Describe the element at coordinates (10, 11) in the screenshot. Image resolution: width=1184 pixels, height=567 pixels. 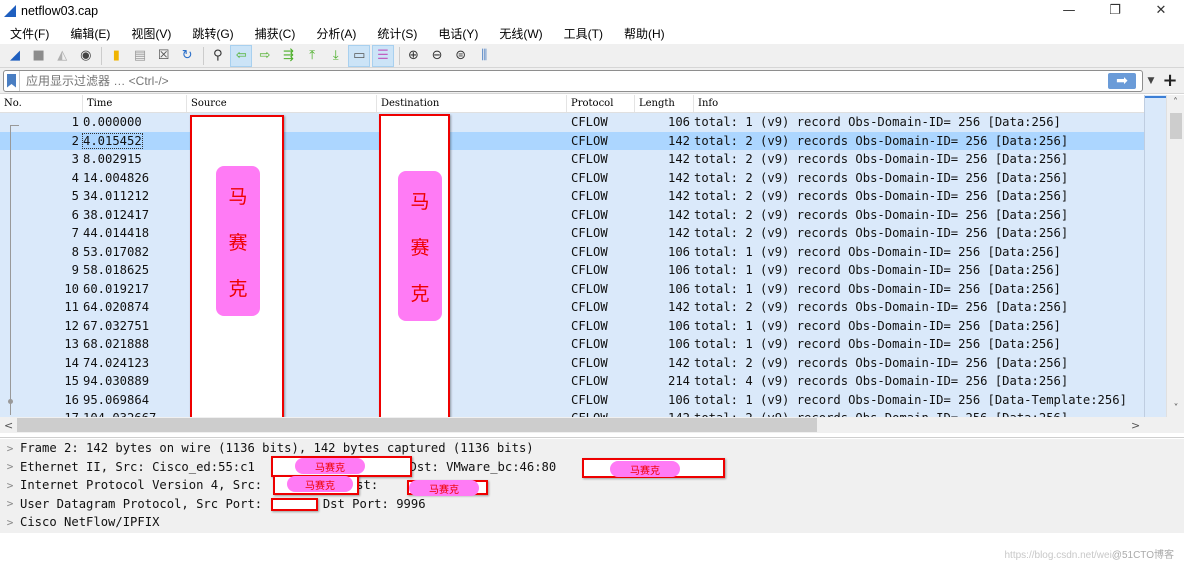
I see `wireshark-fin-icon` at that location.